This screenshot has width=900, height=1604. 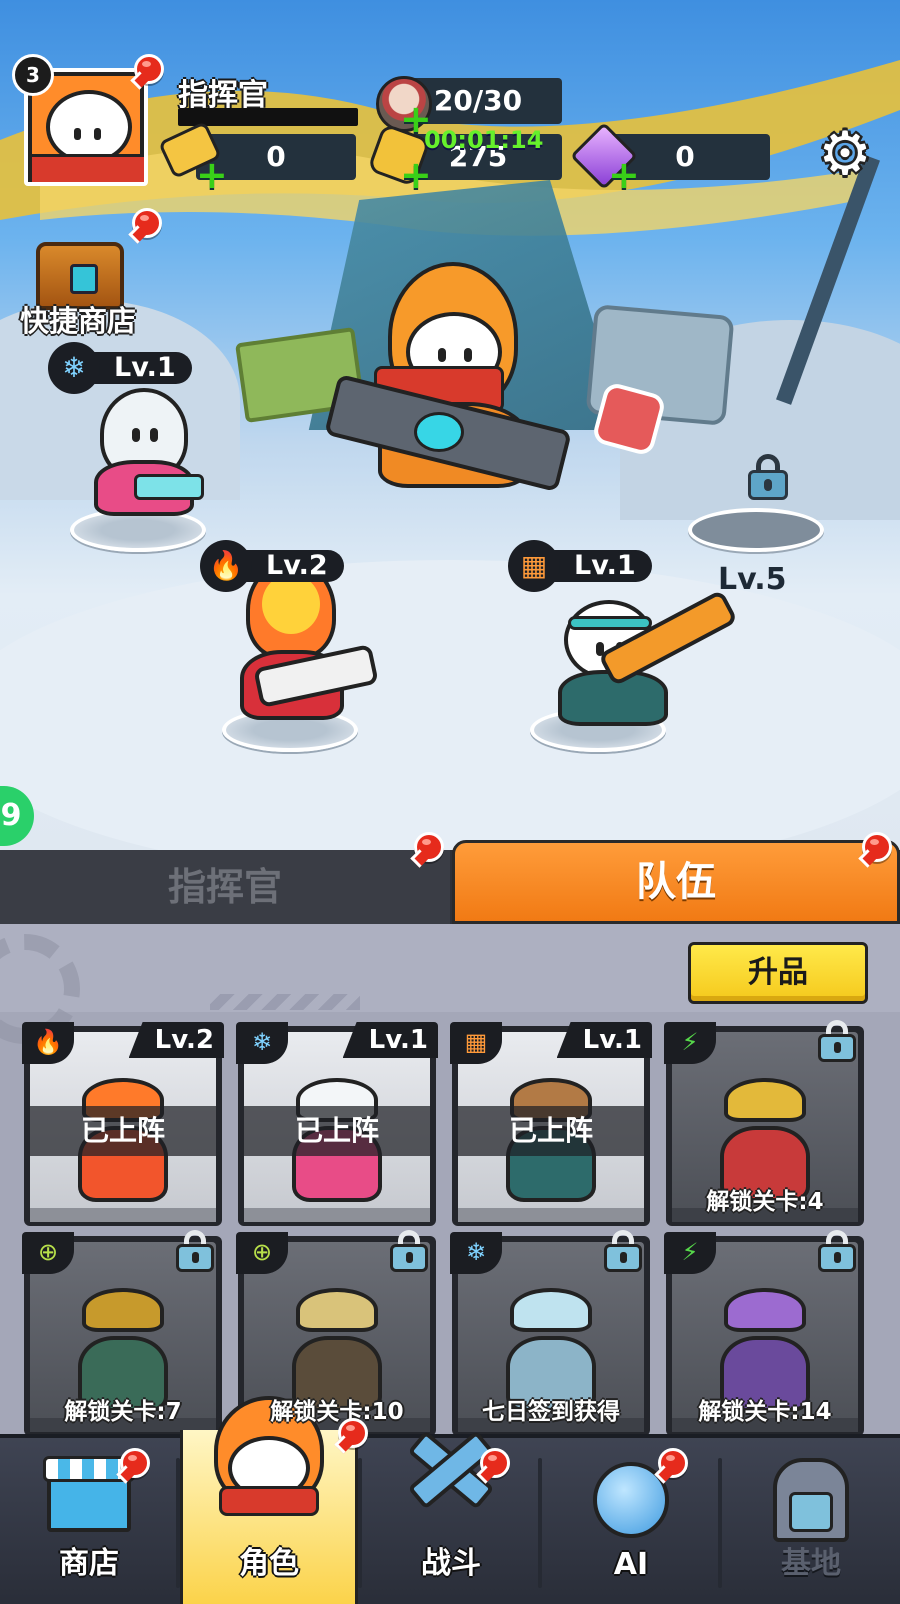 I want to click on slot-level-badge: ▦ Lv.1, so click(x=580, y=566).